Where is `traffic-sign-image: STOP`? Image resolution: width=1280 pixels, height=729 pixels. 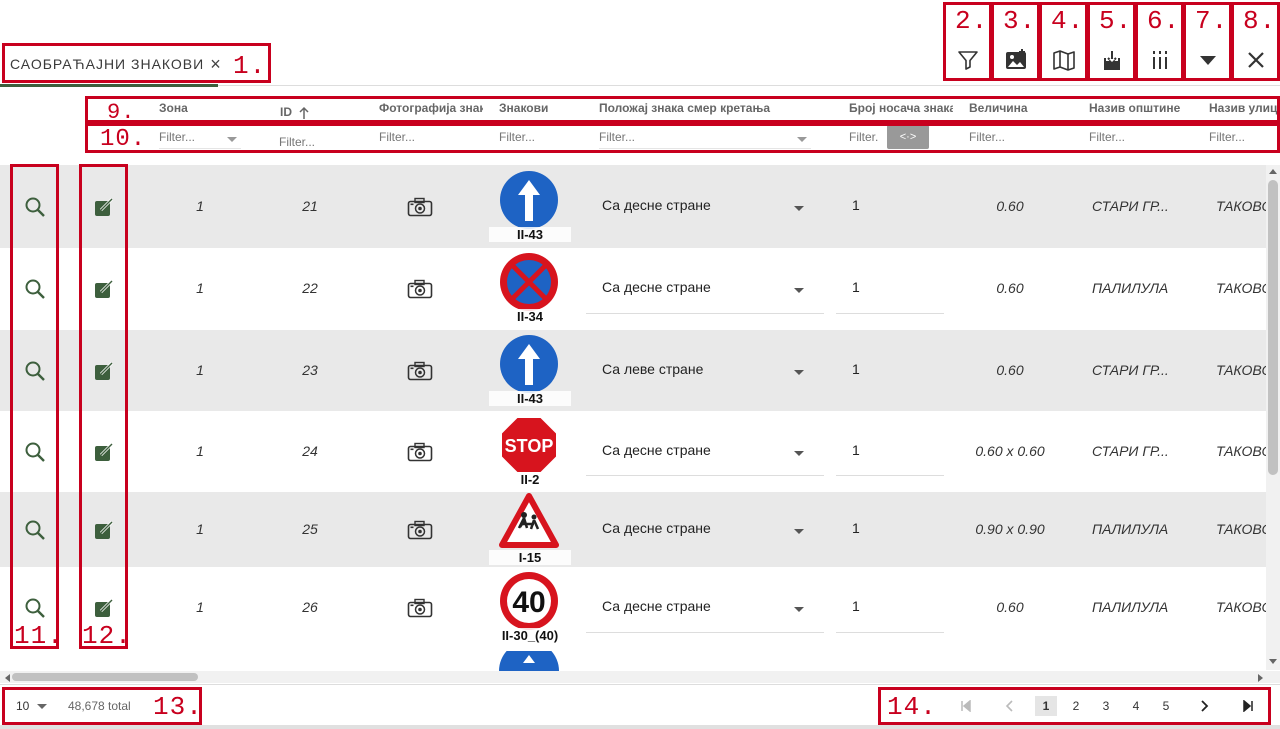
traffic-sign-image: STOP is located at coordinates (529, 447).